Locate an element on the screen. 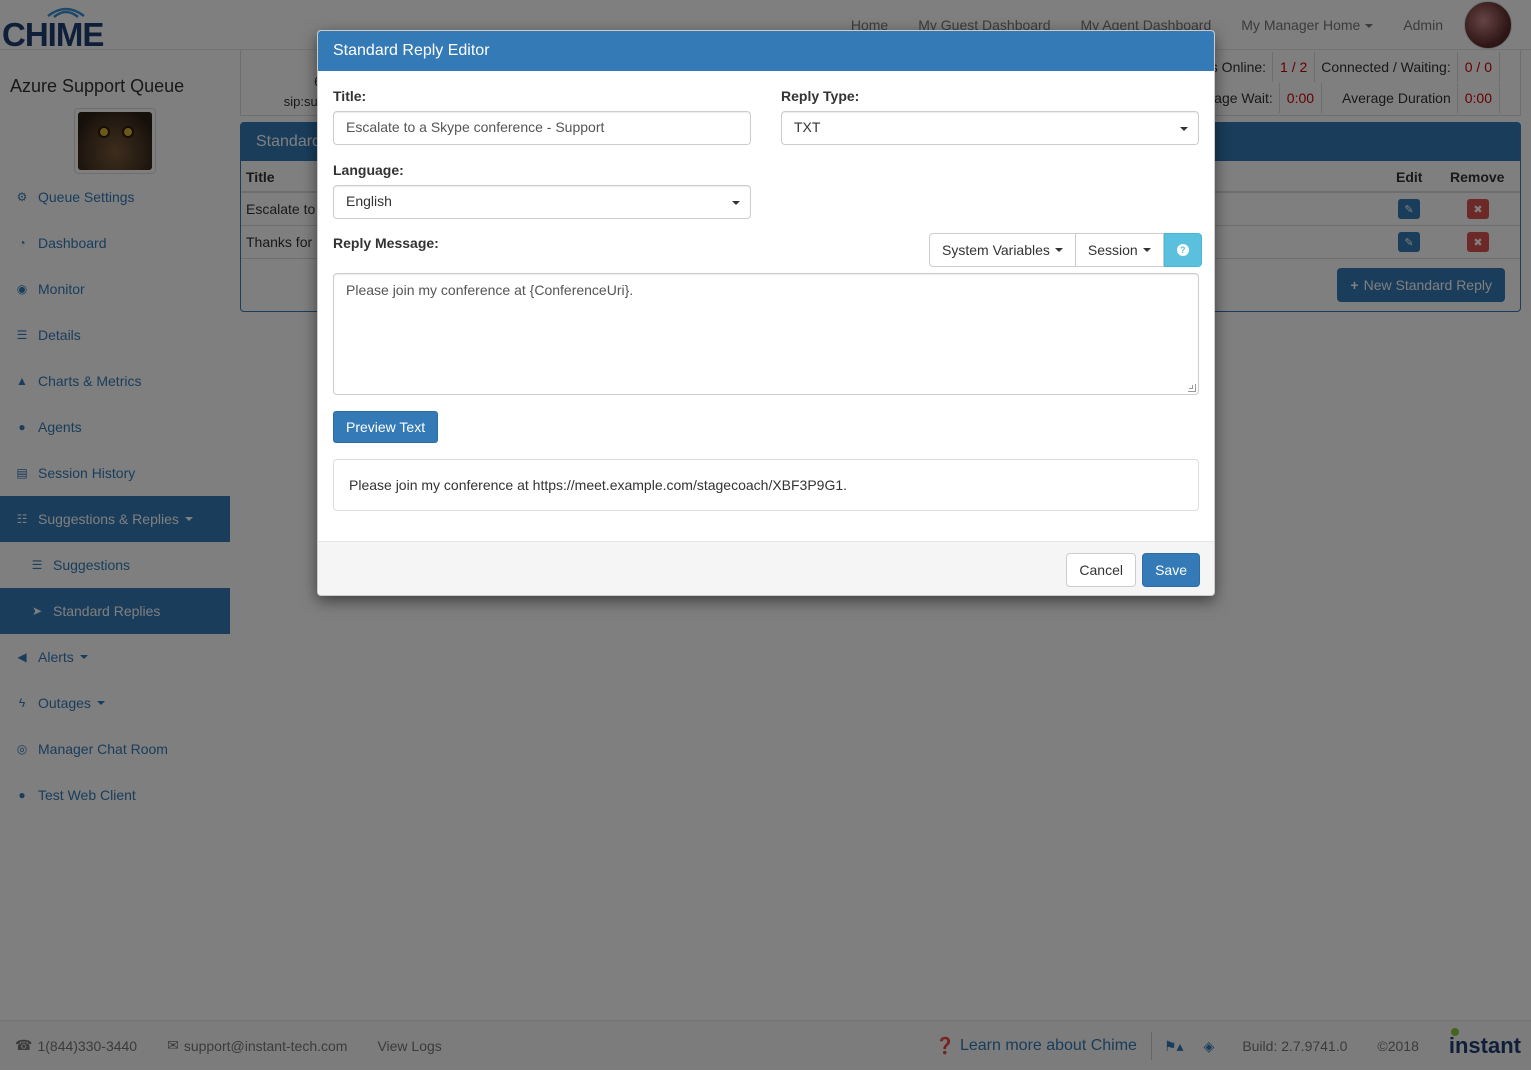 The height and width of the screenshot is (1071, 1531). question-circle-icon: ? is located at coordinates (1182, 250).